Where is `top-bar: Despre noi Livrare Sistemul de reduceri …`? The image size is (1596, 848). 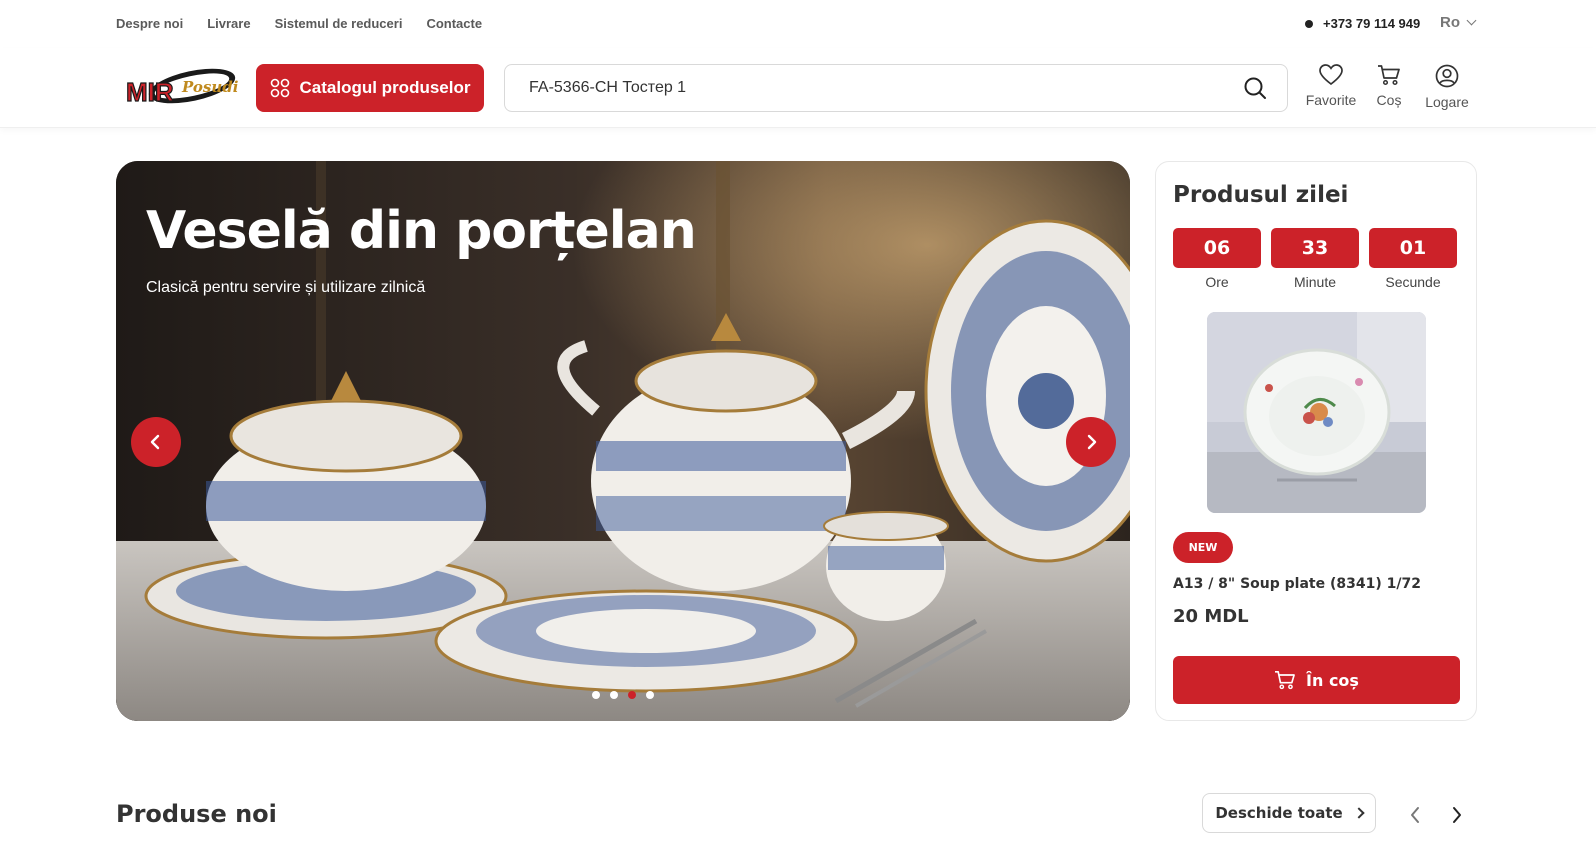 top-bar: Despre noi Livrare Sistemul de reduceri … is located at coordinates (798, 24).